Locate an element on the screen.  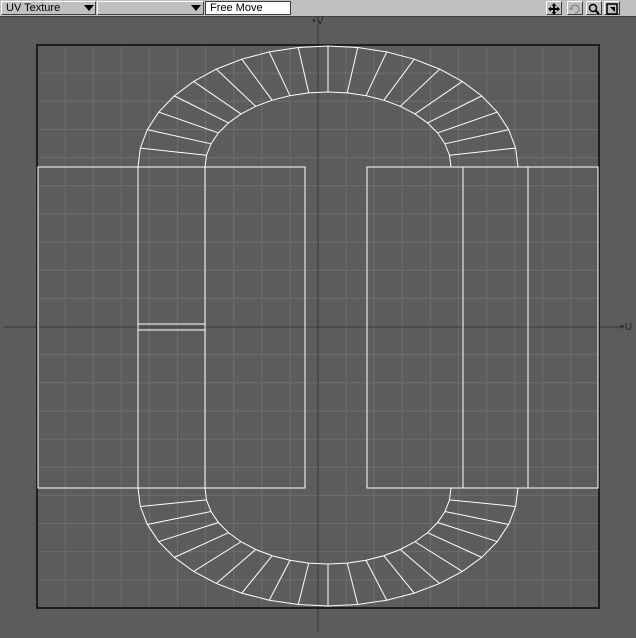
move-icon is located at coordinates (554, 9).